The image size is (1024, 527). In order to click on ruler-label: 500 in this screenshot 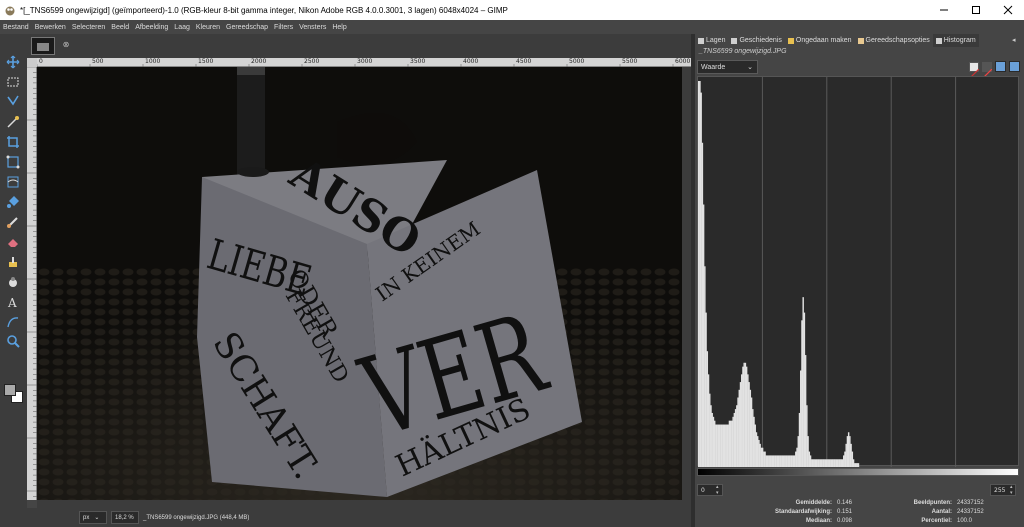, I will do `click(98, 61)`.